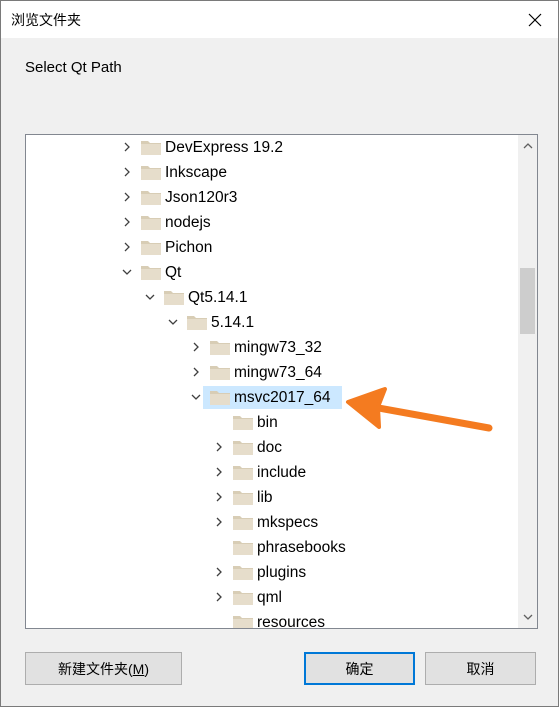 This screenshot has height=707, width=559. Describe the element at coordinates (419, 409) in the screenshot. I see `arrow-annotation` at that location.